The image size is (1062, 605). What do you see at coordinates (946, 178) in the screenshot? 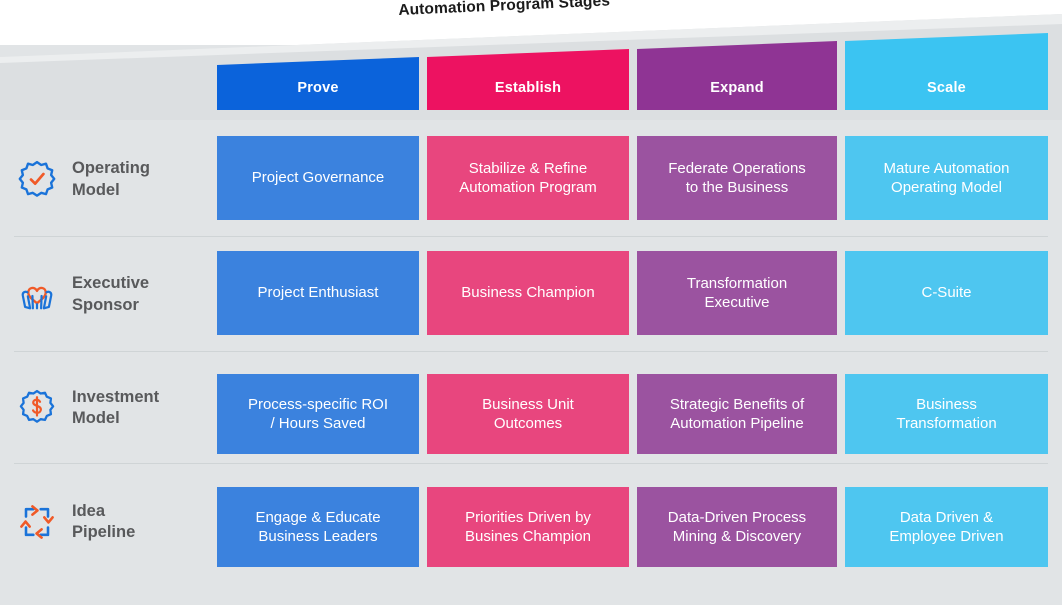
I see `cell-operating-model-scale: Mature Automation Operating Model` at bounding box center [946, 178].